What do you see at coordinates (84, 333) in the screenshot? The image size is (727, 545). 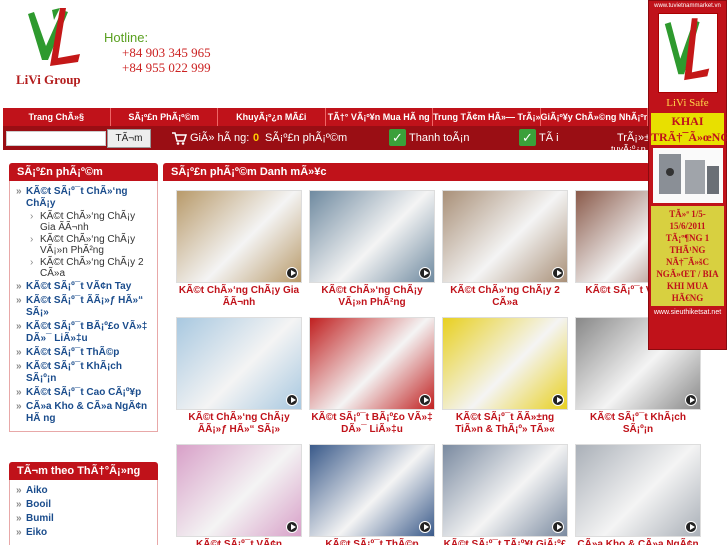 I see `sidebar-item-data-protection: KÃ©t SÃ¡º¯t BÃ¡º£o VÃ»‡ DÃ»¯ LiÃ»‡u` at bounding box center [84, 333].